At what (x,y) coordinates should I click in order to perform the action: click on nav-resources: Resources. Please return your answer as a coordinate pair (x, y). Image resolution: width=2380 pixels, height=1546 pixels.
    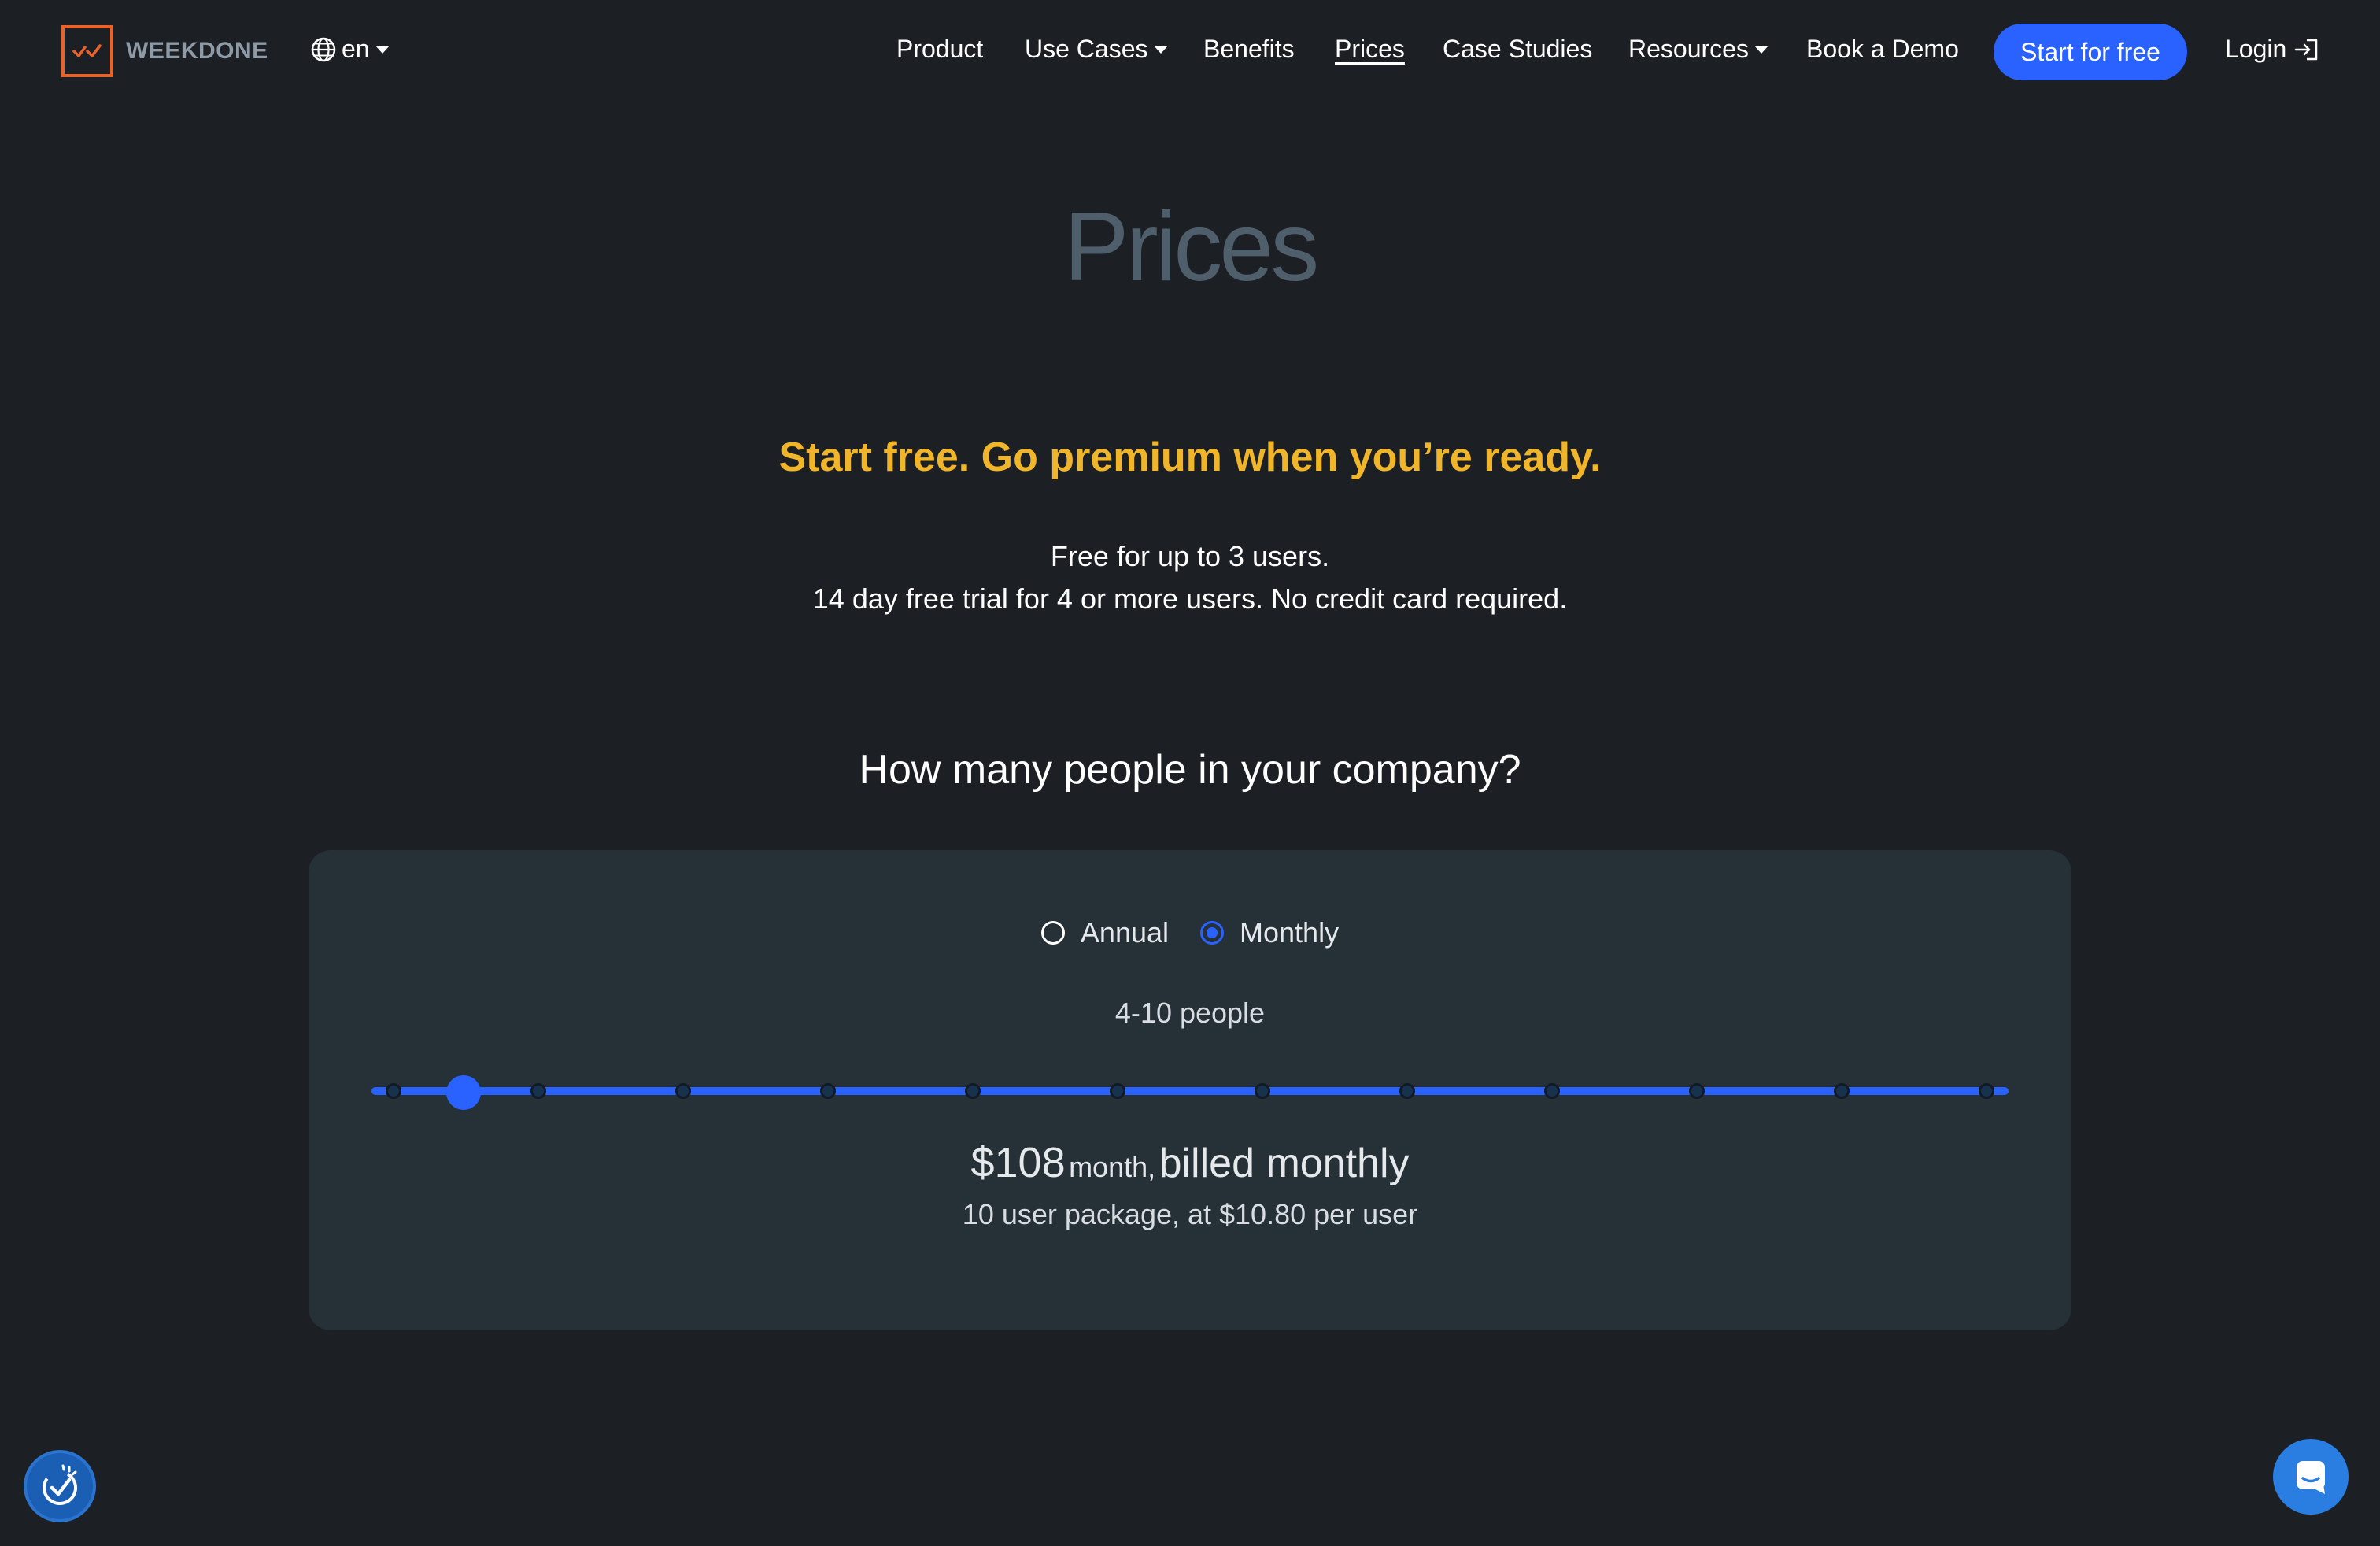
    Looking at the image, I should click on (1698, 49).